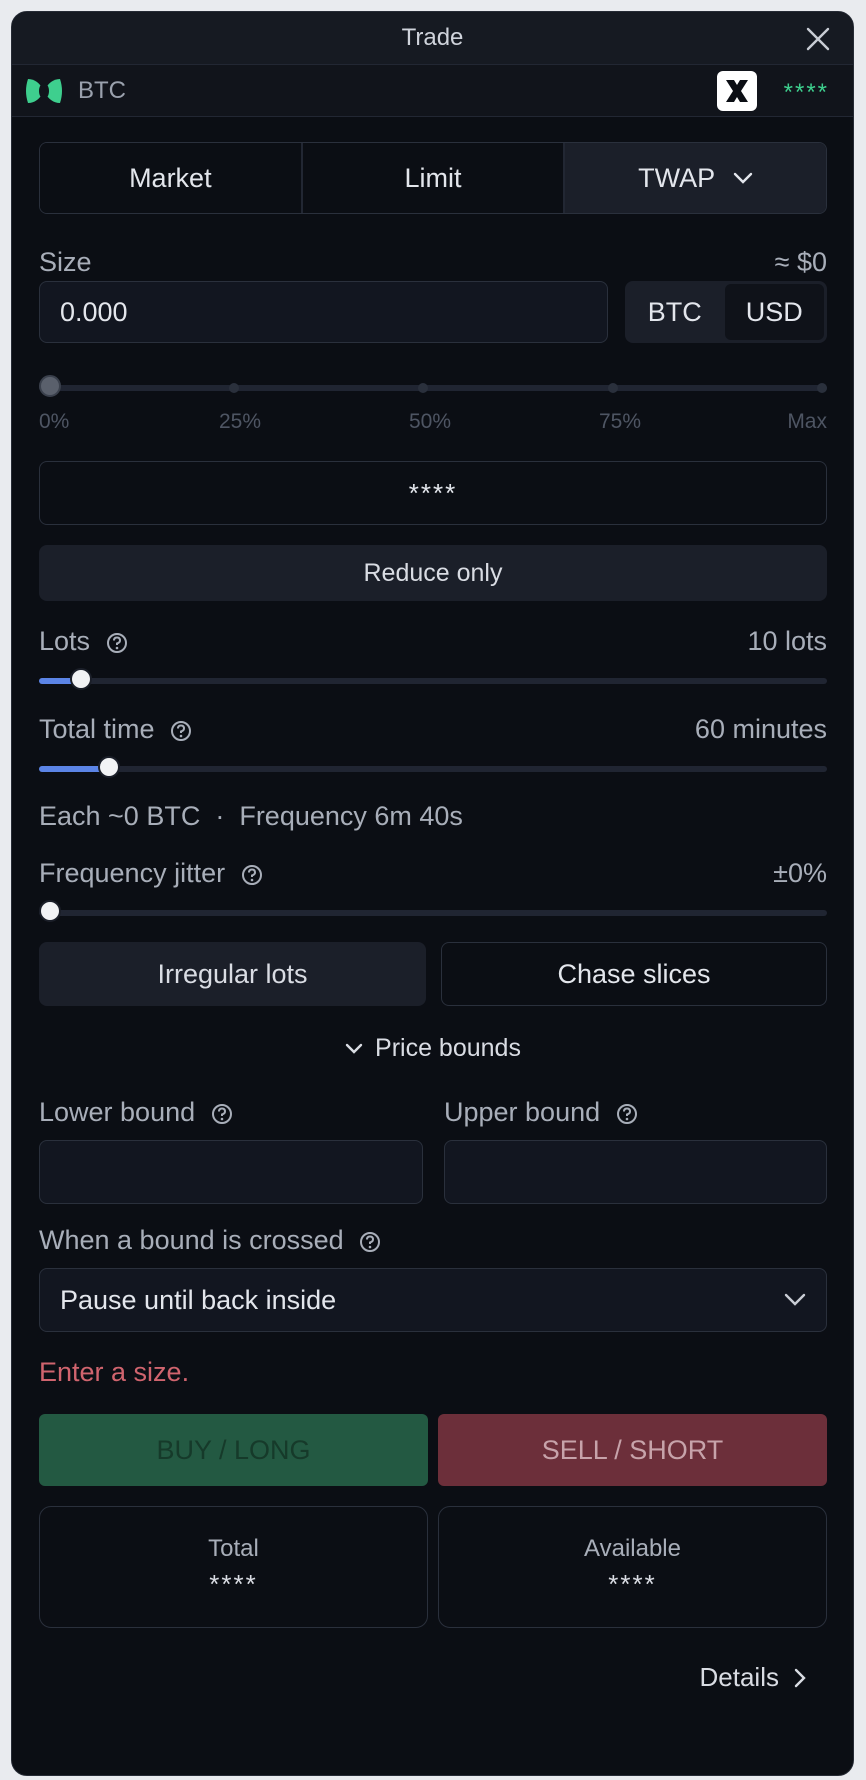  I want to click on frequency-jitter-slider, so click(433, 911).